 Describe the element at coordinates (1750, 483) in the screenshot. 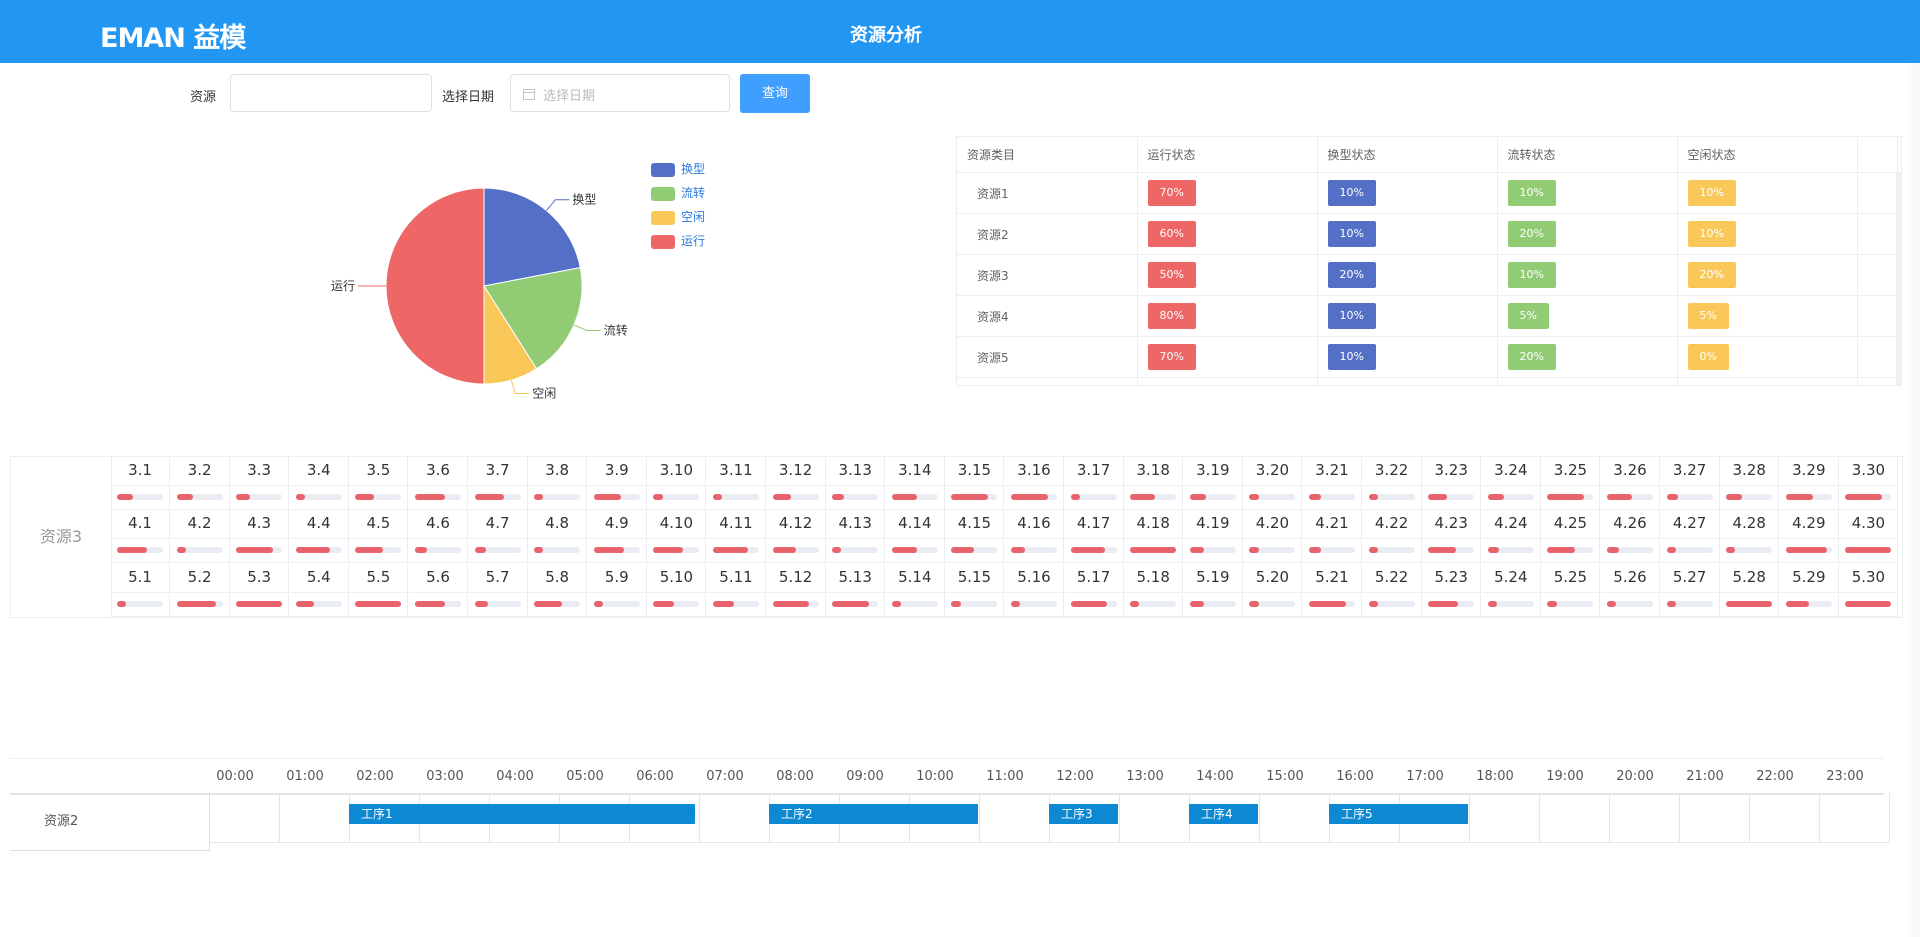

I see `calendar-day-cell: 3.28` at that location.